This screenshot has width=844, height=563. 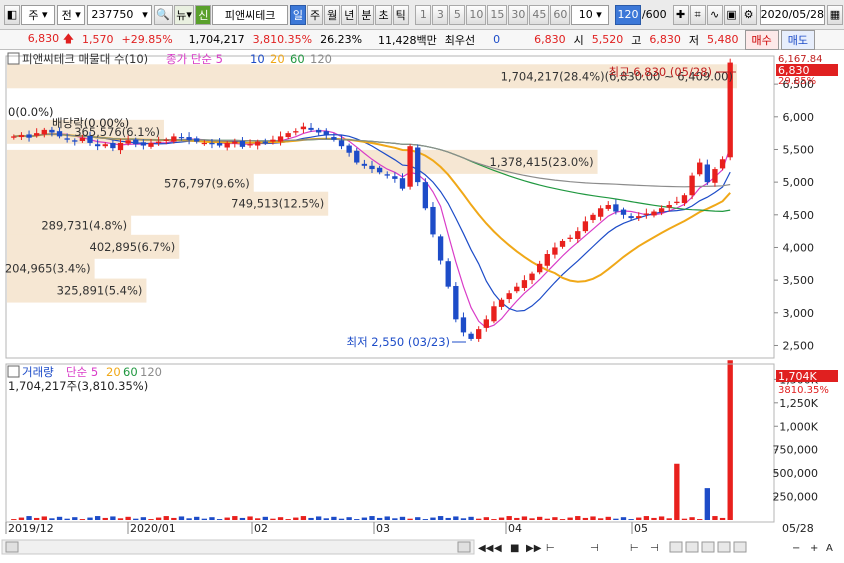 I want to click on compare-select: 전 ▾, so click(x=71, y=14).